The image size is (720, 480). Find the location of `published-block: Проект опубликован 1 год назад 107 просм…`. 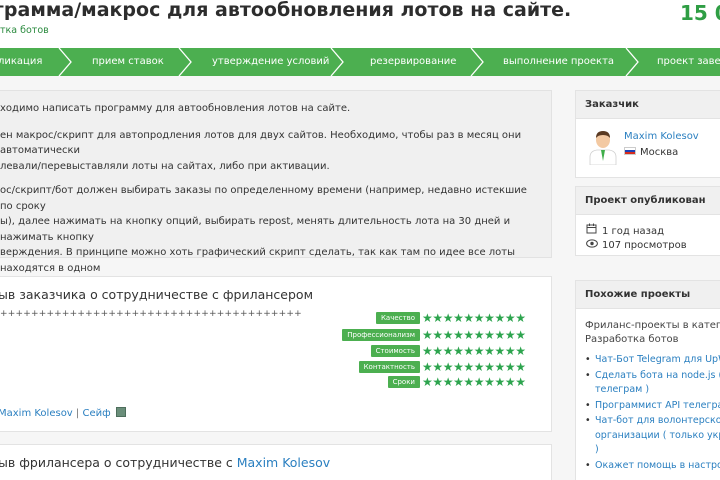

published-block: Проект опубликован 1 год назад 107 просм… is located at coordinates (647, 221).